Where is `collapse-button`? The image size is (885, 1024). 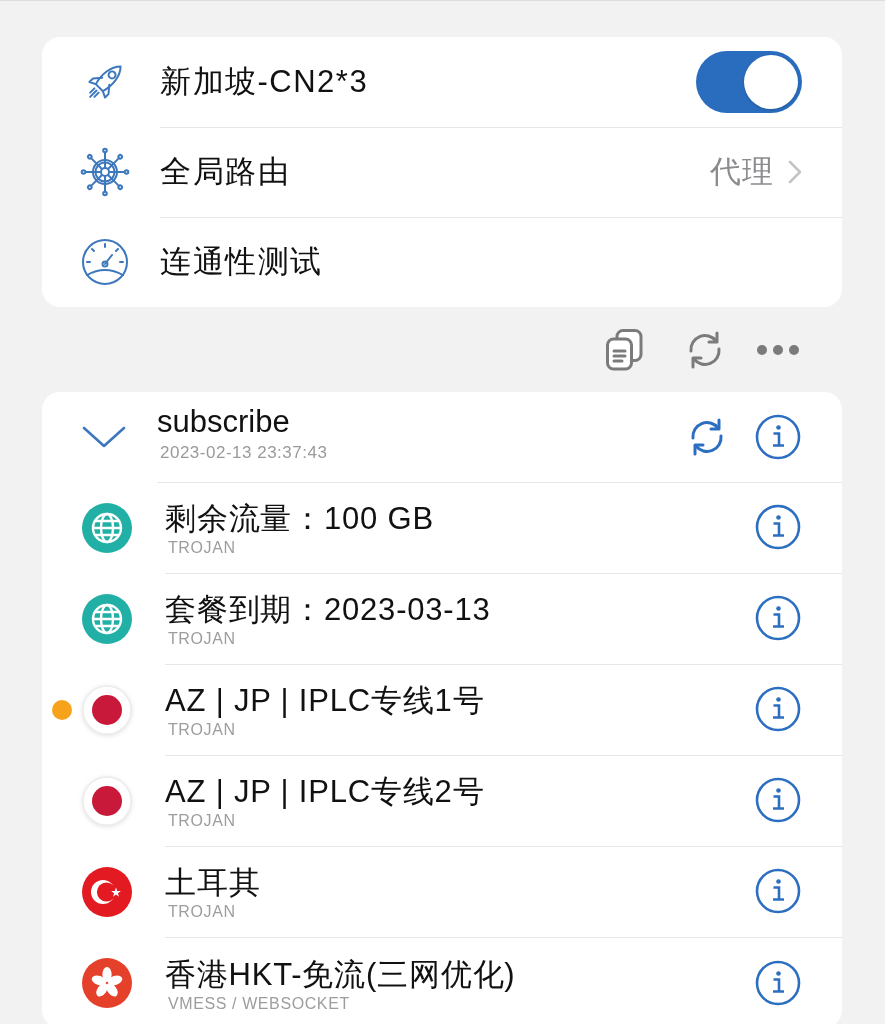 collapse-button is located at coordinates (104, 437).